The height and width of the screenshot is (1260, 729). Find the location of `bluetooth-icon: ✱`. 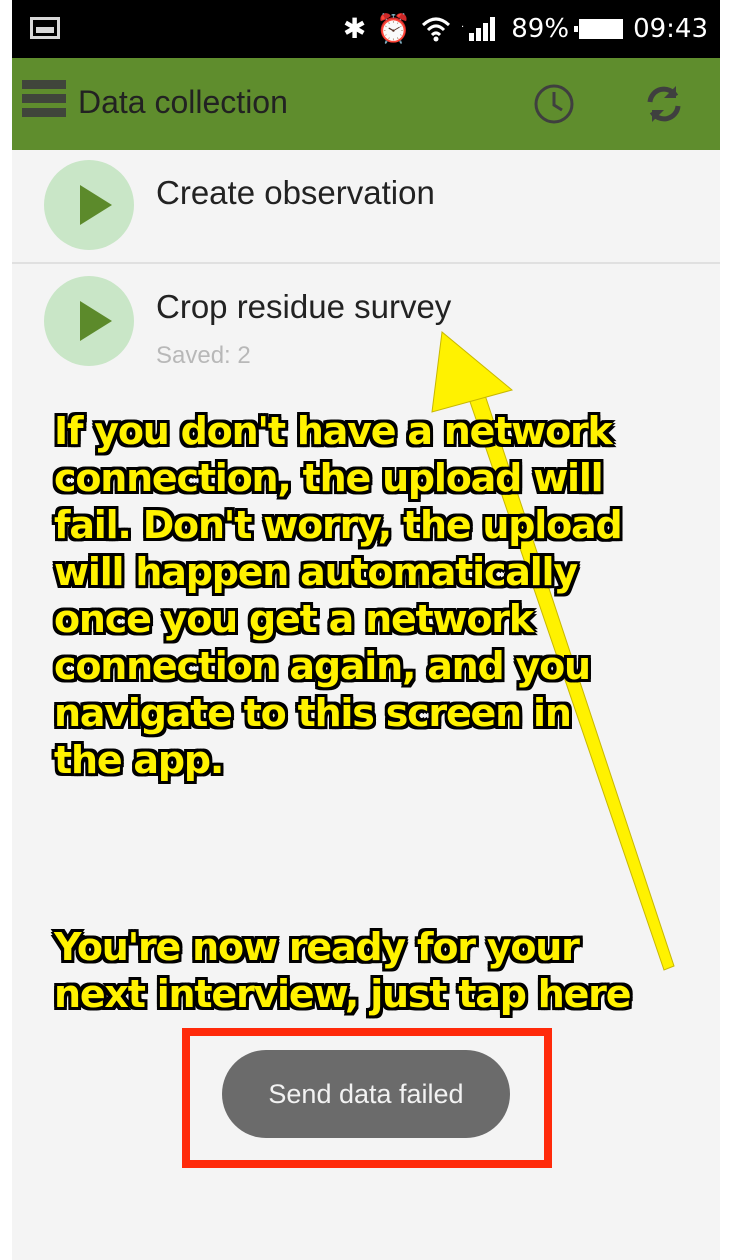

bluetooth-icon: ✱ is located at coordinates (354, 28).